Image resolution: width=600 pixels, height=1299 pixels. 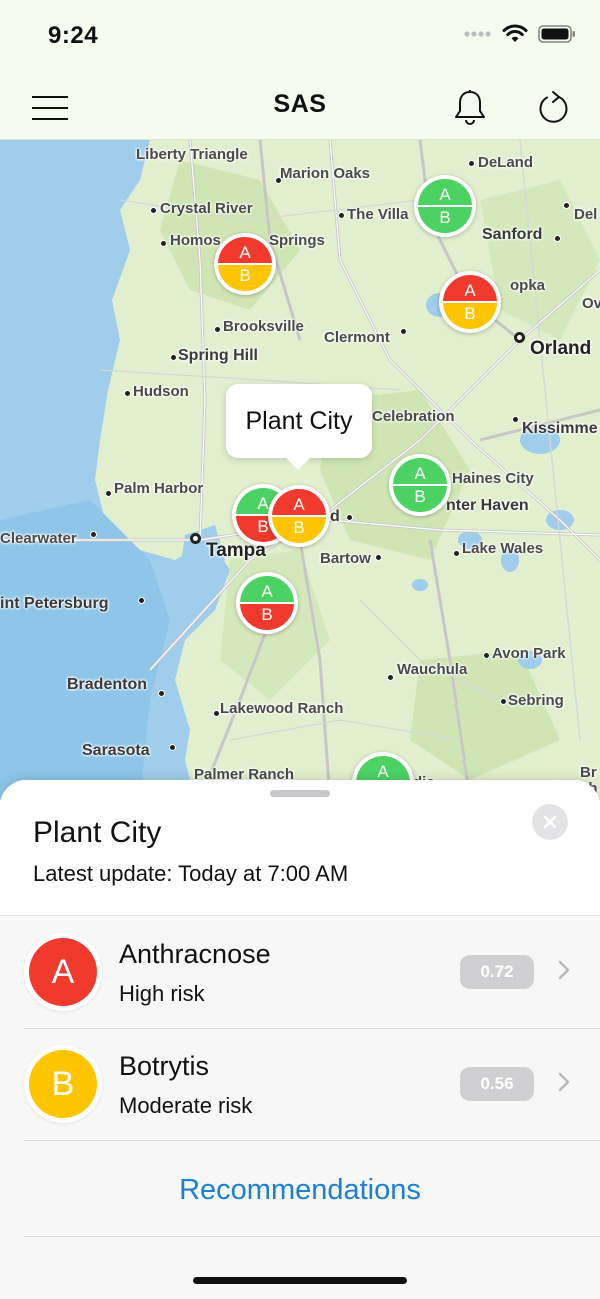 I want to click on map-label: Celebration, so click(x=413, y=416).